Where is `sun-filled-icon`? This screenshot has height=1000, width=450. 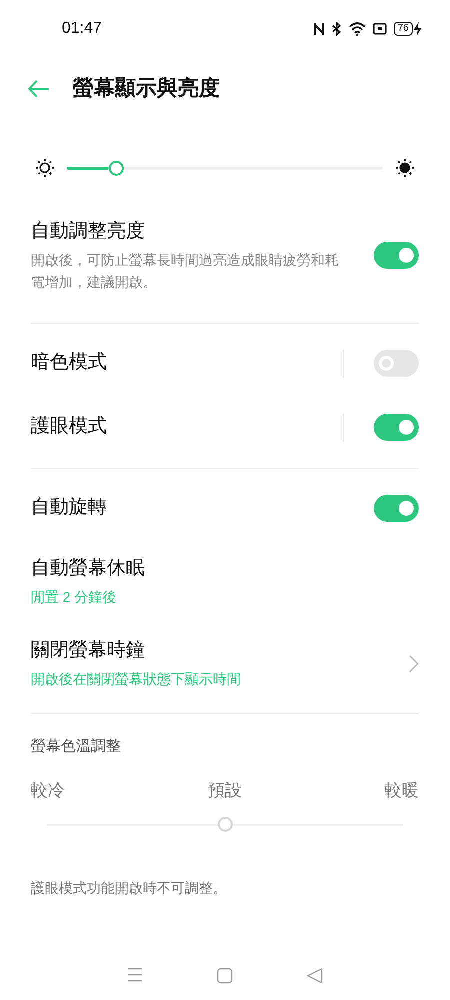
sun-filled-icon is located at coordinates (405, 168).